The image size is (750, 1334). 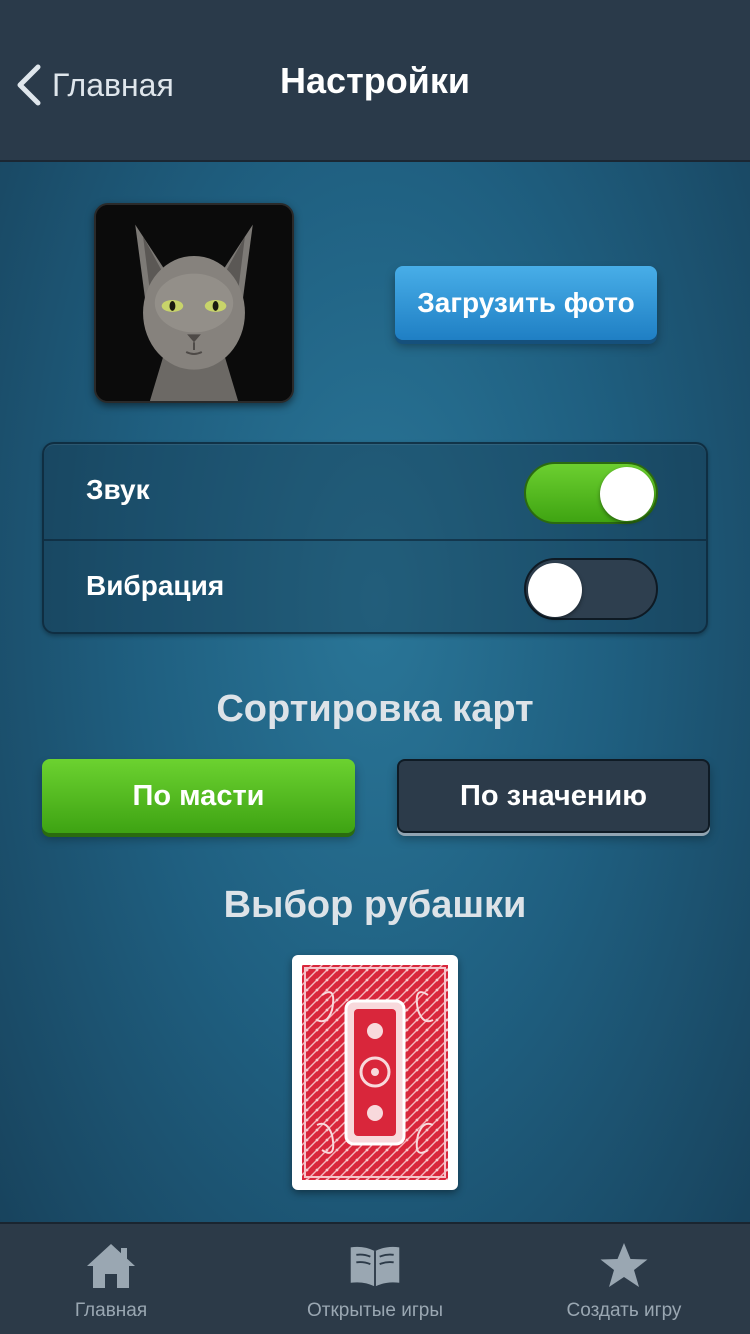 I want to click on book-icon, so click(x=375, y=1266).